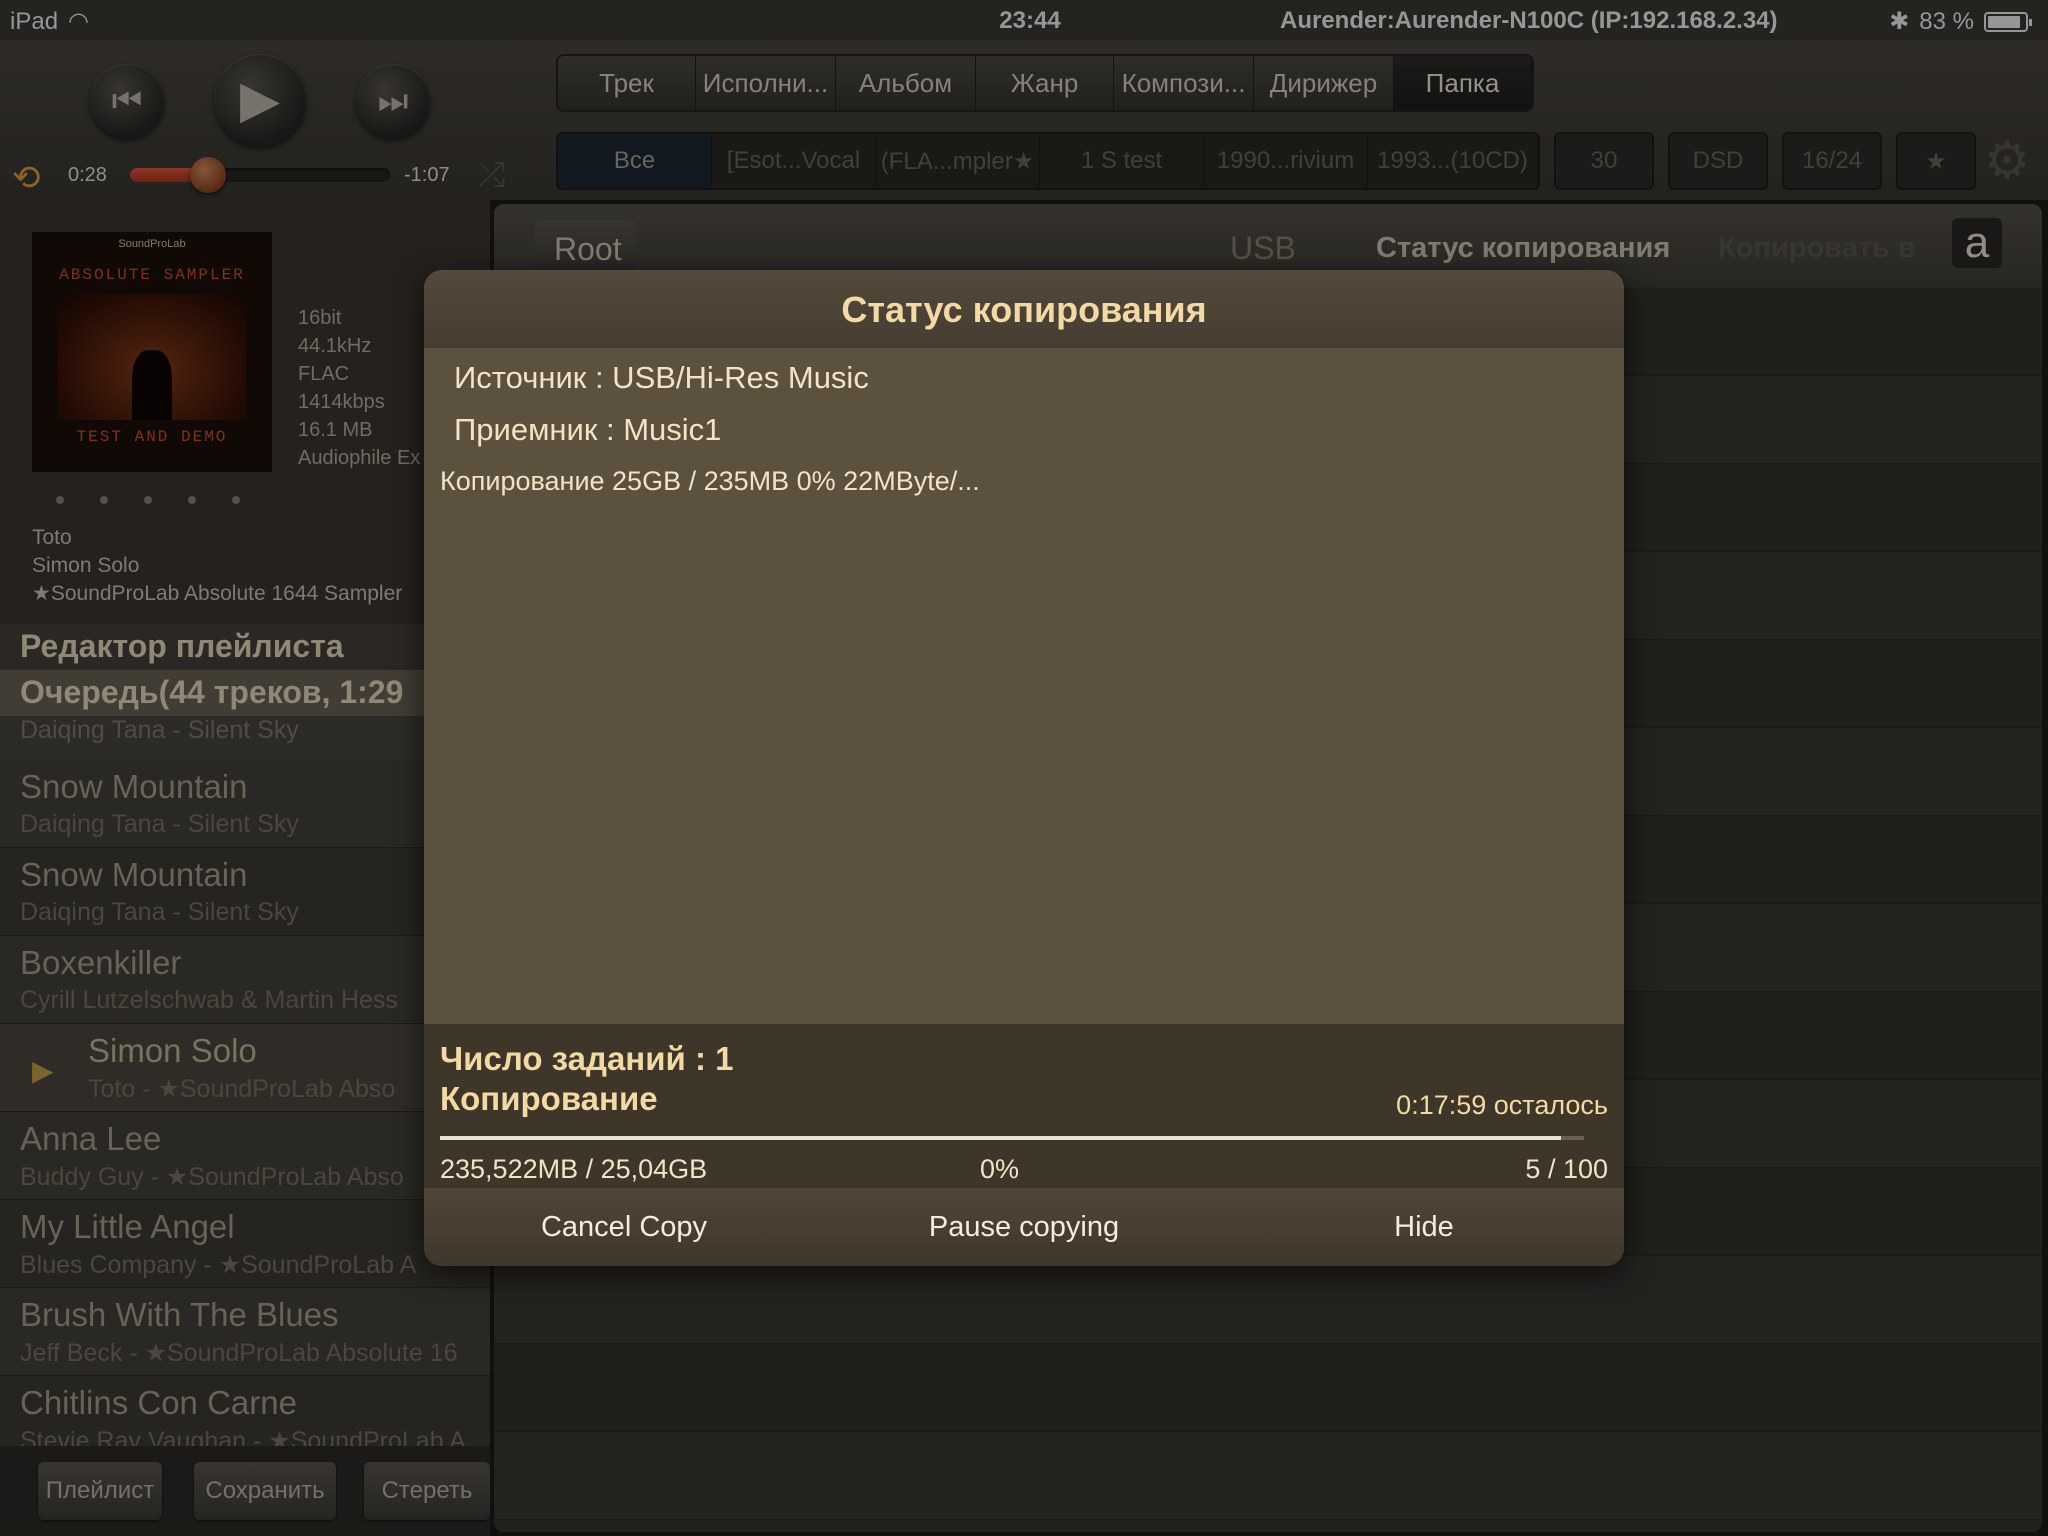  What do you see at coordinates (549, 1098) in the screenshot?
I see `job-state: Копирование` at bounding box center [549, 1098].